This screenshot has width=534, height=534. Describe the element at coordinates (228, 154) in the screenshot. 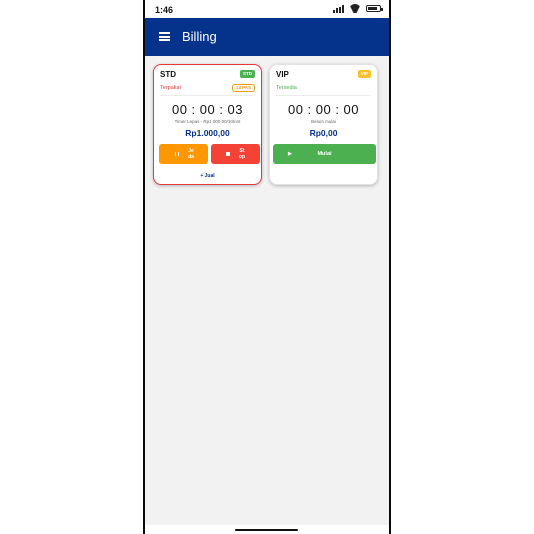

I see `stop-icon` at that location.